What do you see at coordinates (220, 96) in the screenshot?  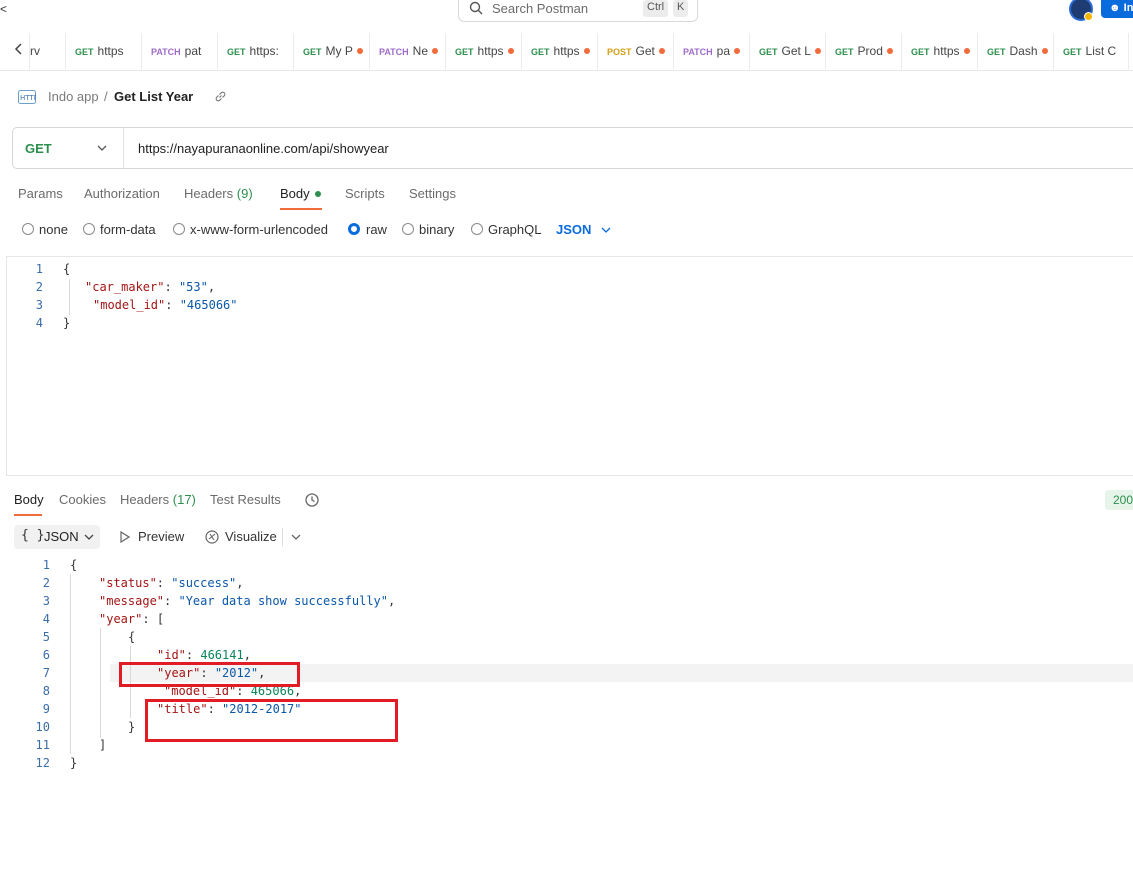 I see `link-icon` at bounding box center [220, 96].